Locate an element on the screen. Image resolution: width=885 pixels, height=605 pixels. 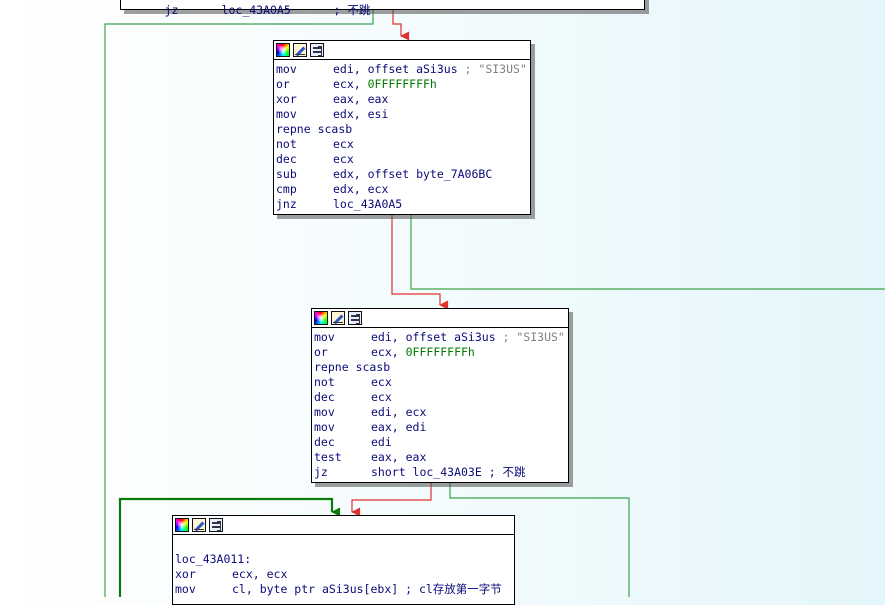
asm-line: jnz loc_43A0A5 is located at coordinates (403, 204).